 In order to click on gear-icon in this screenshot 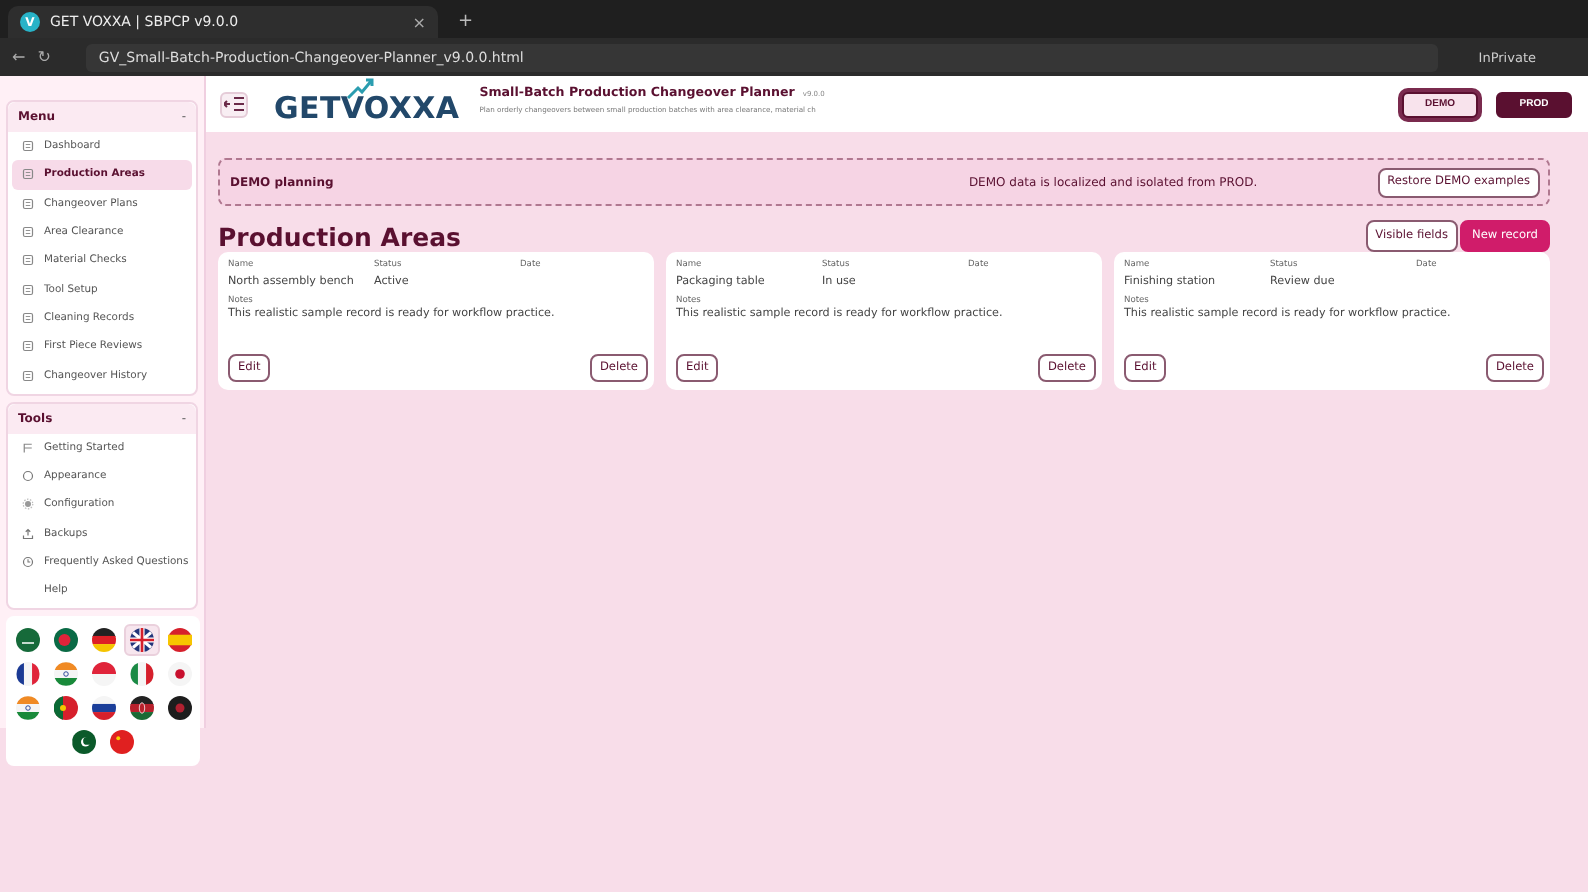, I will do `click(28, 504)`.